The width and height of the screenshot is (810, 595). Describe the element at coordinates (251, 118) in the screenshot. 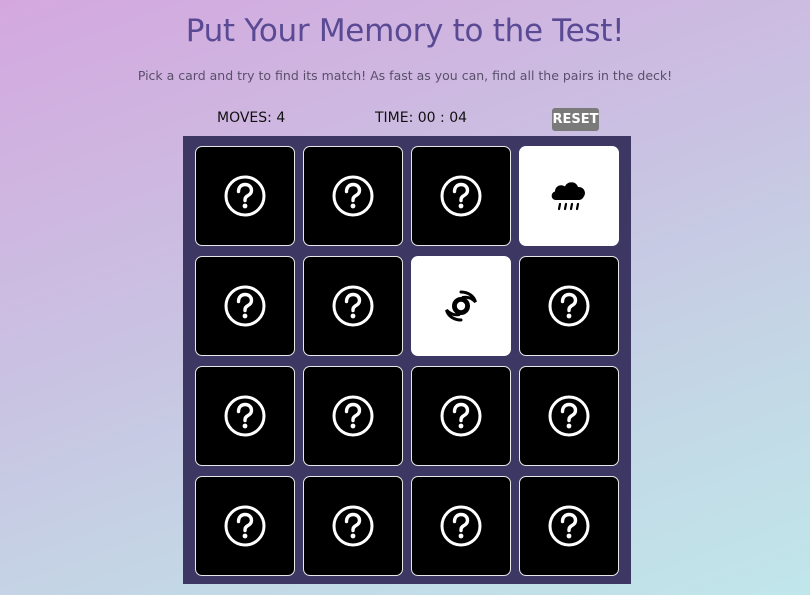

I see `moves-counter: MOVES: 4` at that location.